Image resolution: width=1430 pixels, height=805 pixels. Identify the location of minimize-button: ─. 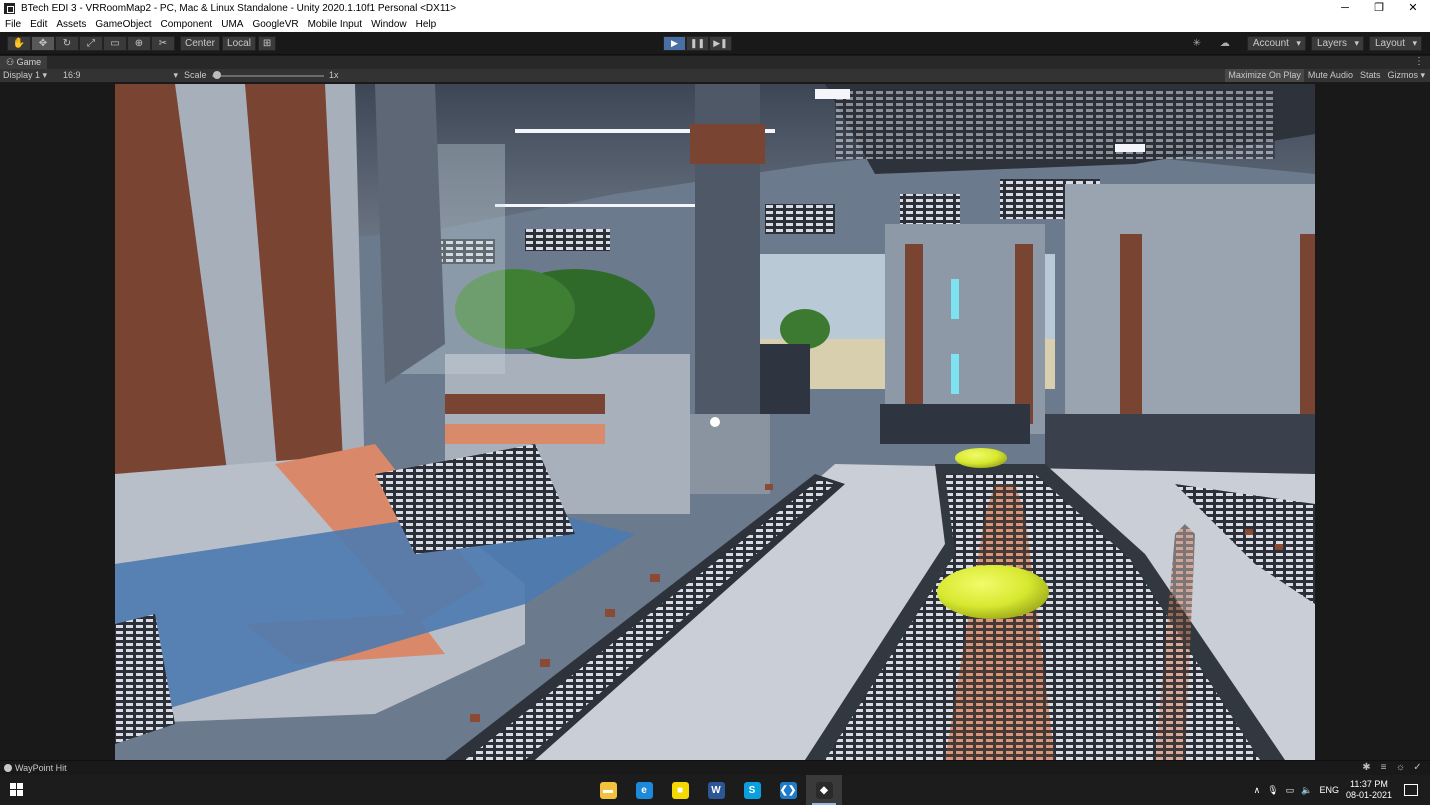
(1345, 8).